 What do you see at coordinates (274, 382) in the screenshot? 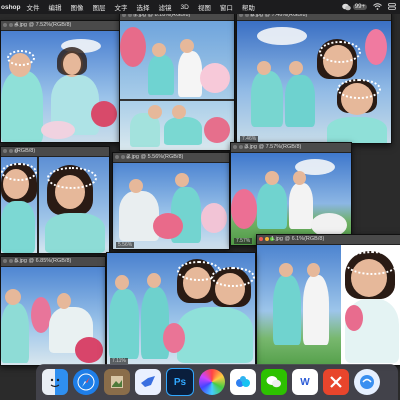
I see `wechat-icon` at bounding box center [274, 382].